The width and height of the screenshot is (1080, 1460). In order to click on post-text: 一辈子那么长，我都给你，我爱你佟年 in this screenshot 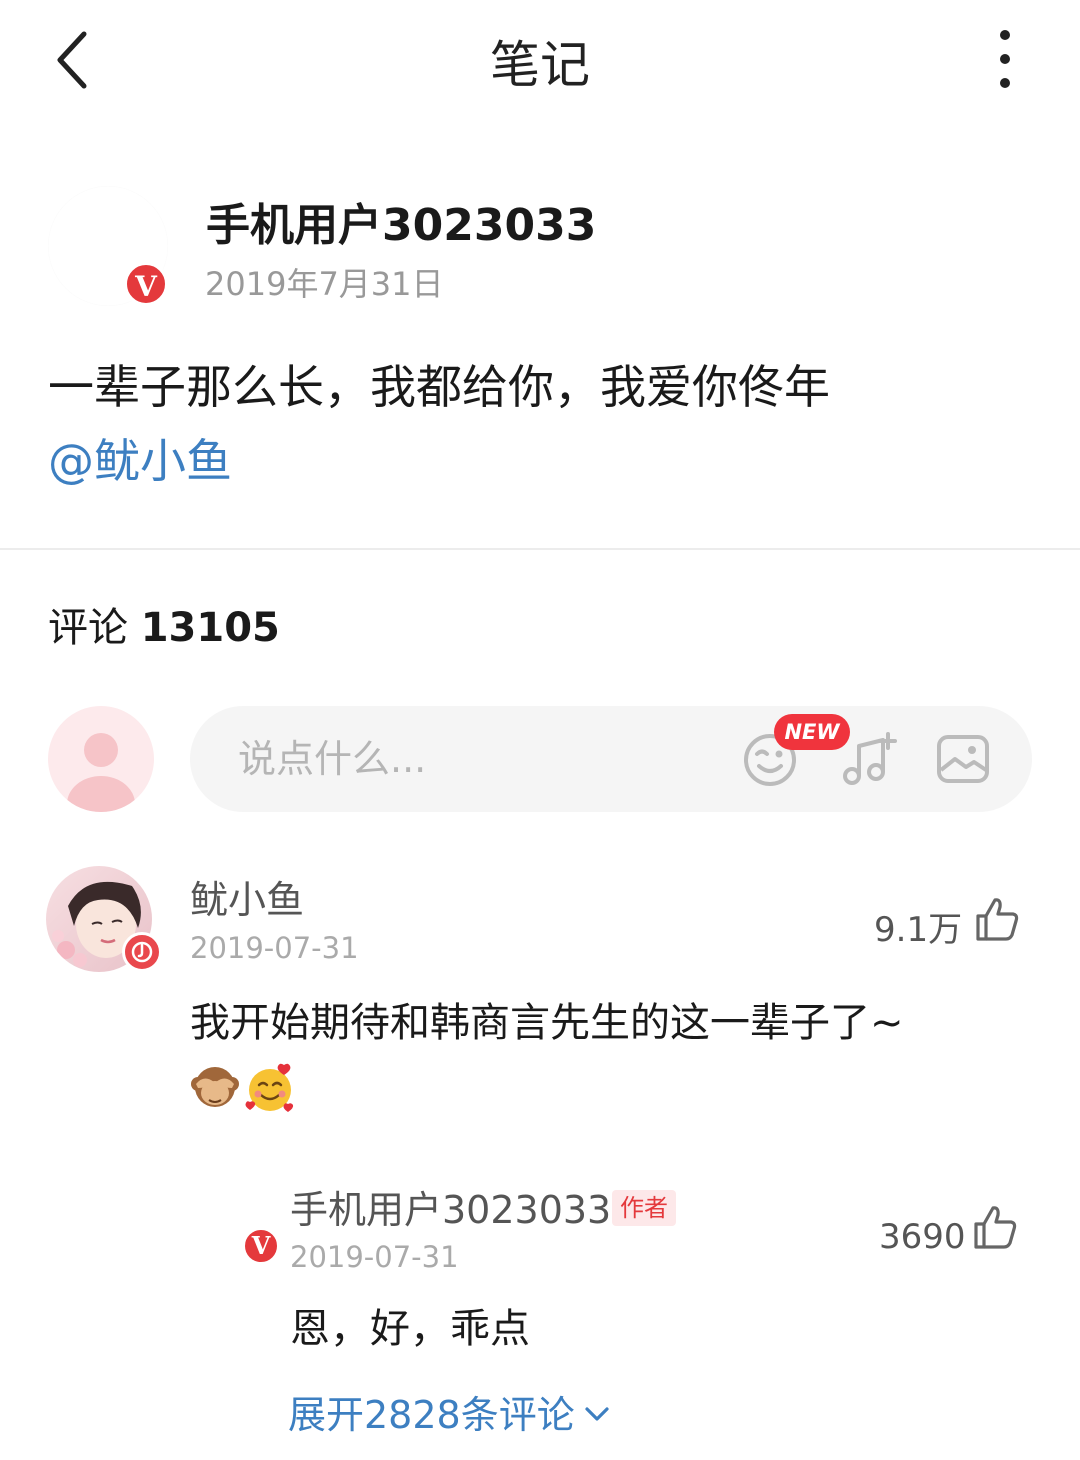, I will do `click(439, 387)`.